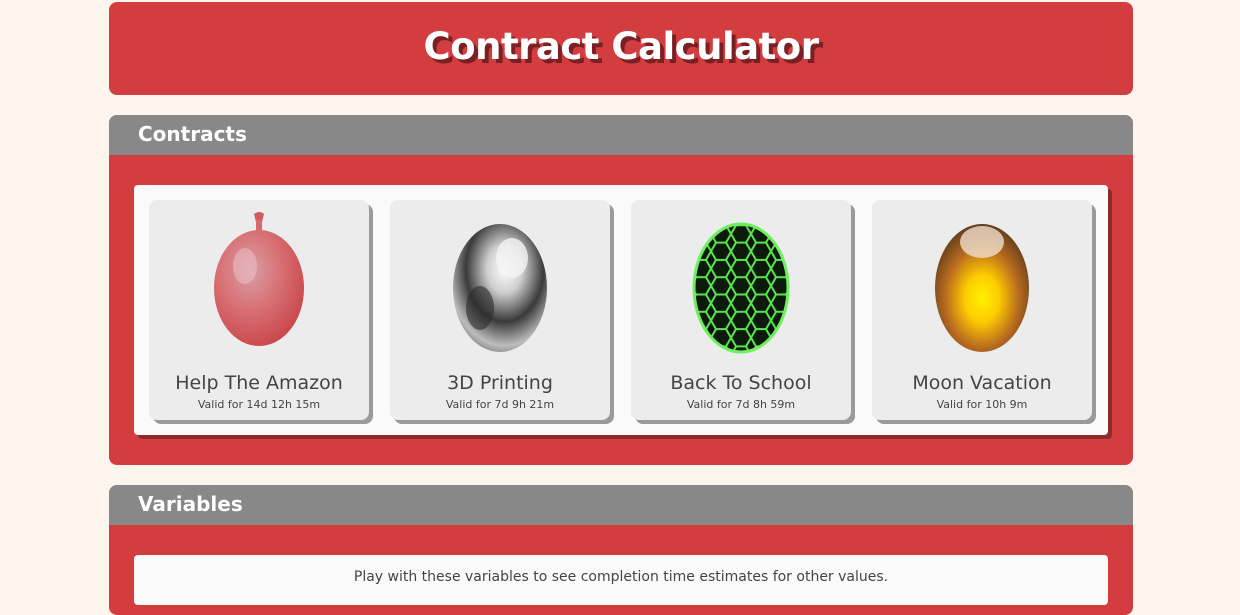  I want to click on green-hex-egg-icon, so click(741, 288).